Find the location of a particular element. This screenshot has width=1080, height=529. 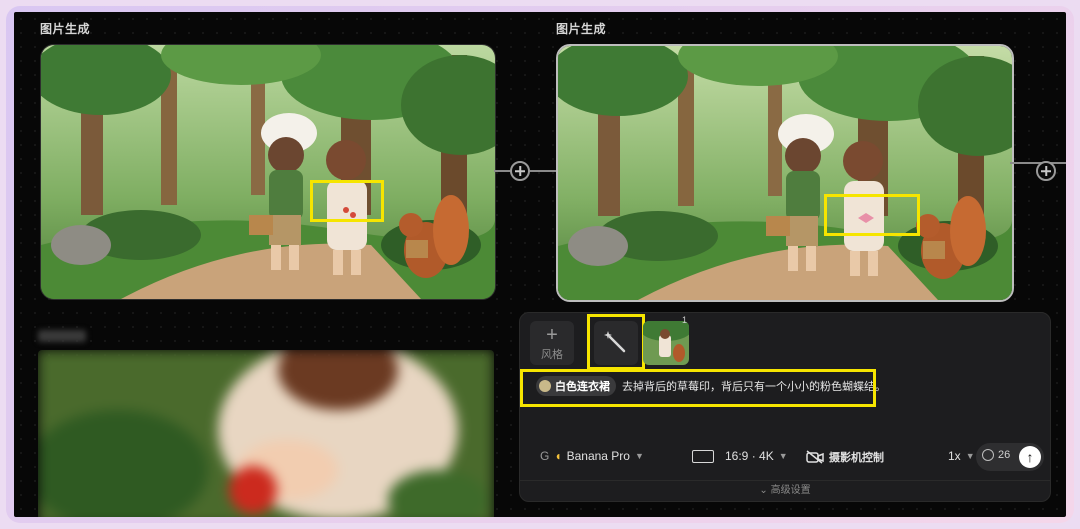

camera-control-button: 摄影机控制 is located at coordinates (845, 457).